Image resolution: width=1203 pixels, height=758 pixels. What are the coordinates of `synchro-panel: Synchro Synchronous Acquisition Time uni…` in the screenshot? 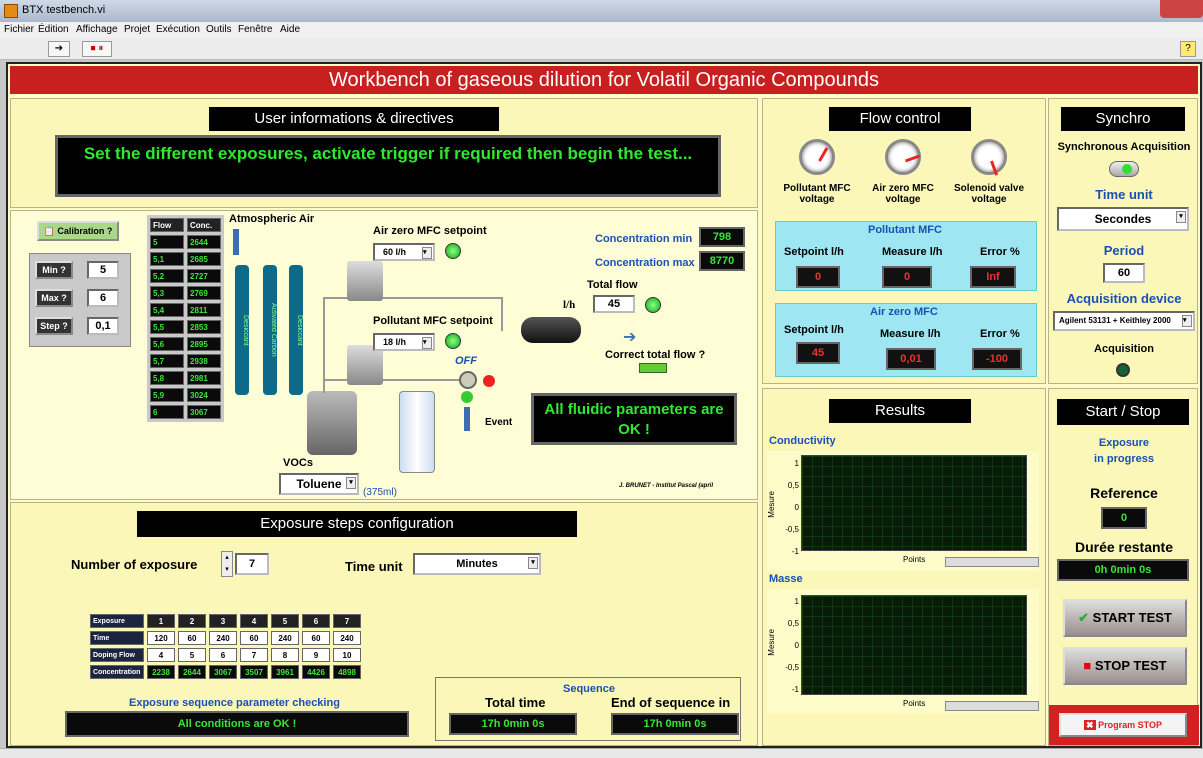 It's located at (1123, 241).